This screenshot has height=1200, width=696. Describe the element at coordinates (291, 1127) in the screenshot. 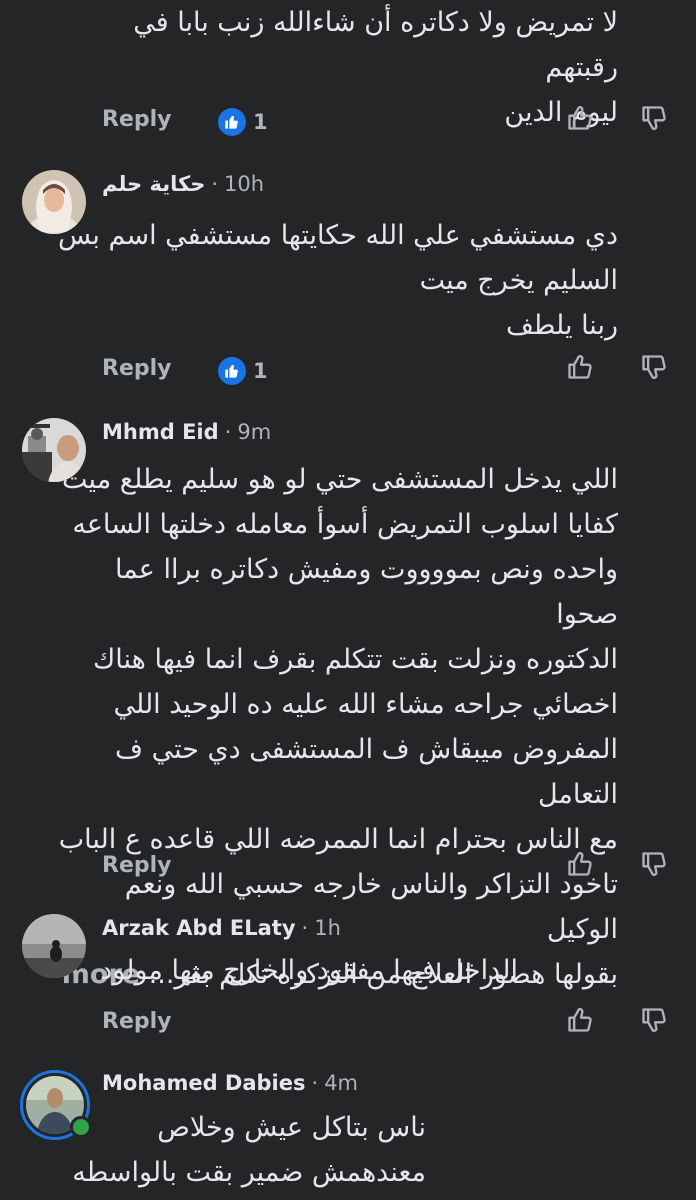

I see `comment-line: ناس بتاكل عيش وخلاص` at that location.